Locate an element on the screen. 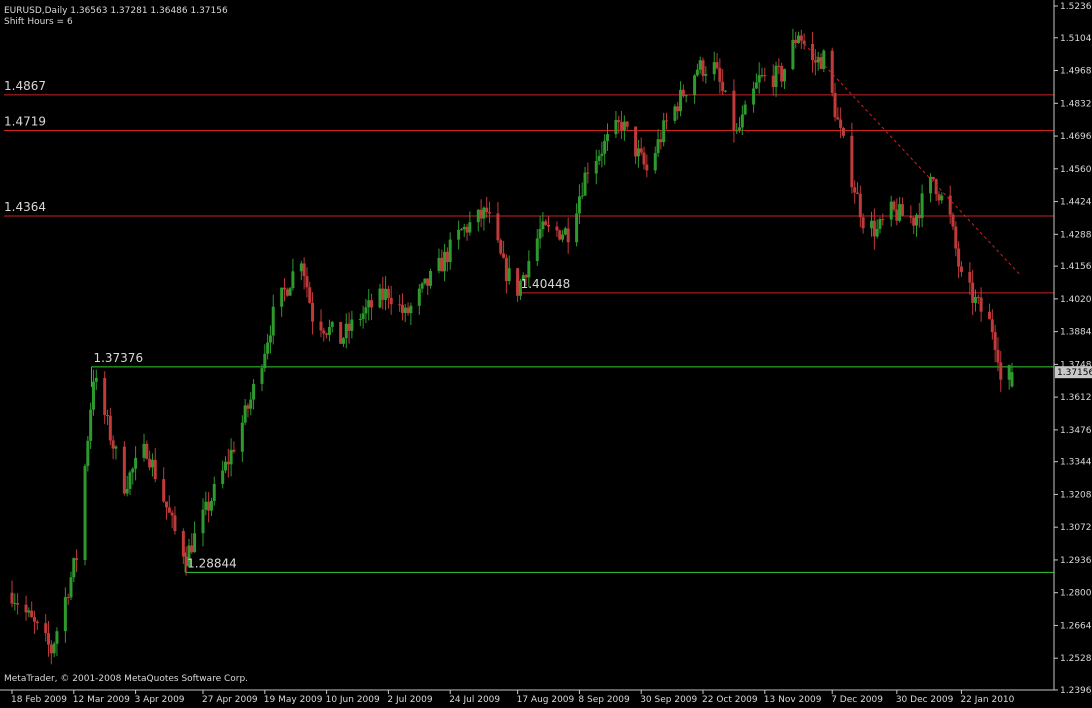  time-tick-label: 24 Jul 2009 is located at coordinates (474, 699).